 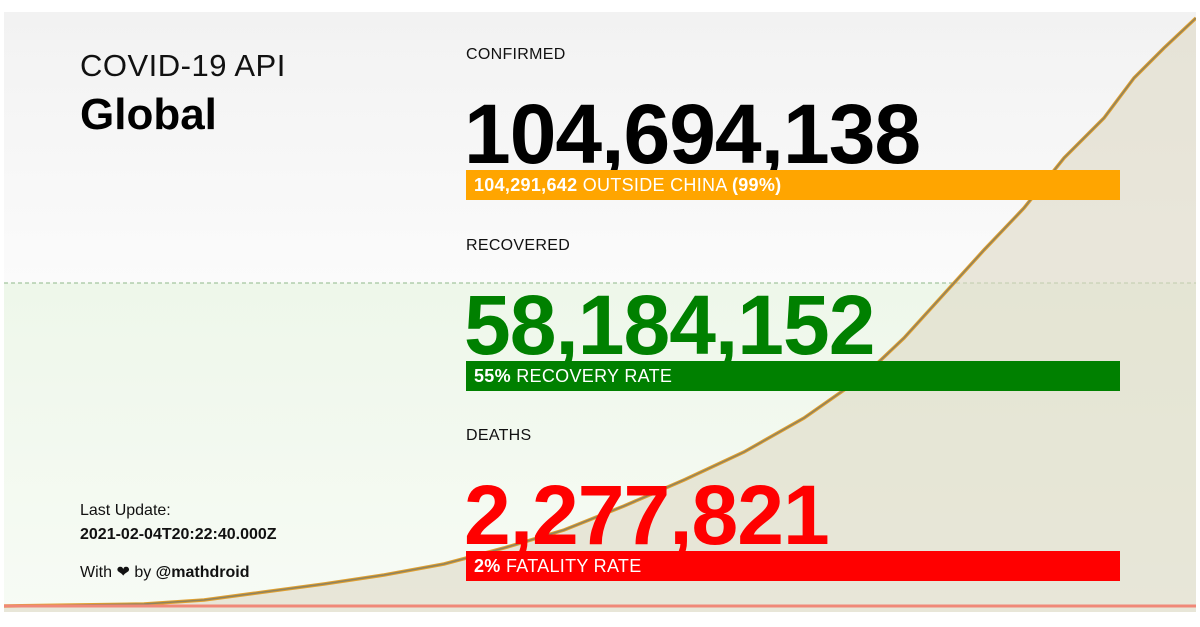 I want to click on outside-china-value: 104,291,642, so click(x=526, y=185).